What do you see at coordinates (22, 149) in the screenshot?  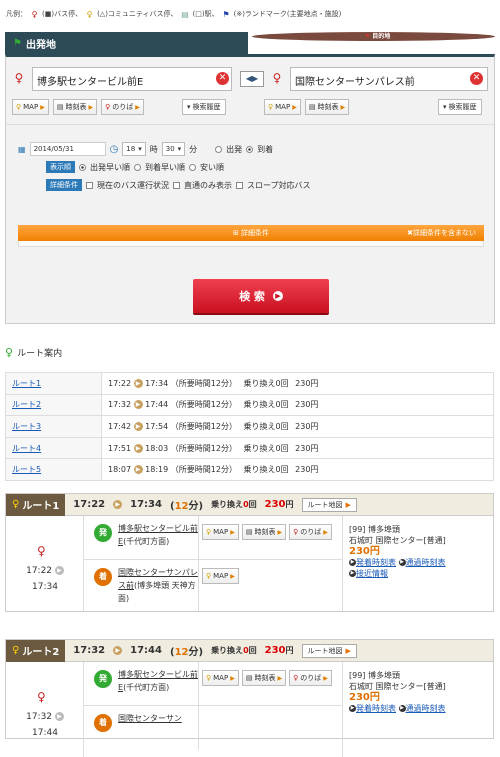 I see `calendar-icon: ▦` at bounding box center [22, 149].